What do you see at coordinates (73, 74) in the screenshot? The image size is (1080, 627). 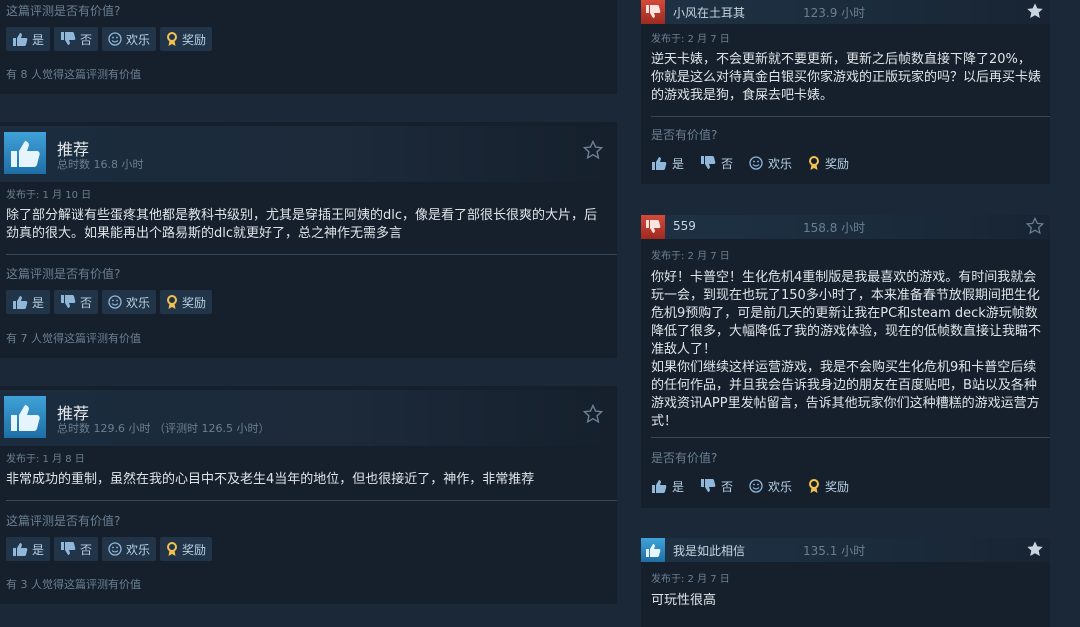 I see `found-helpful-text: 有 8 人觉得这篇评测有价值` at bounding box center [73, 74].